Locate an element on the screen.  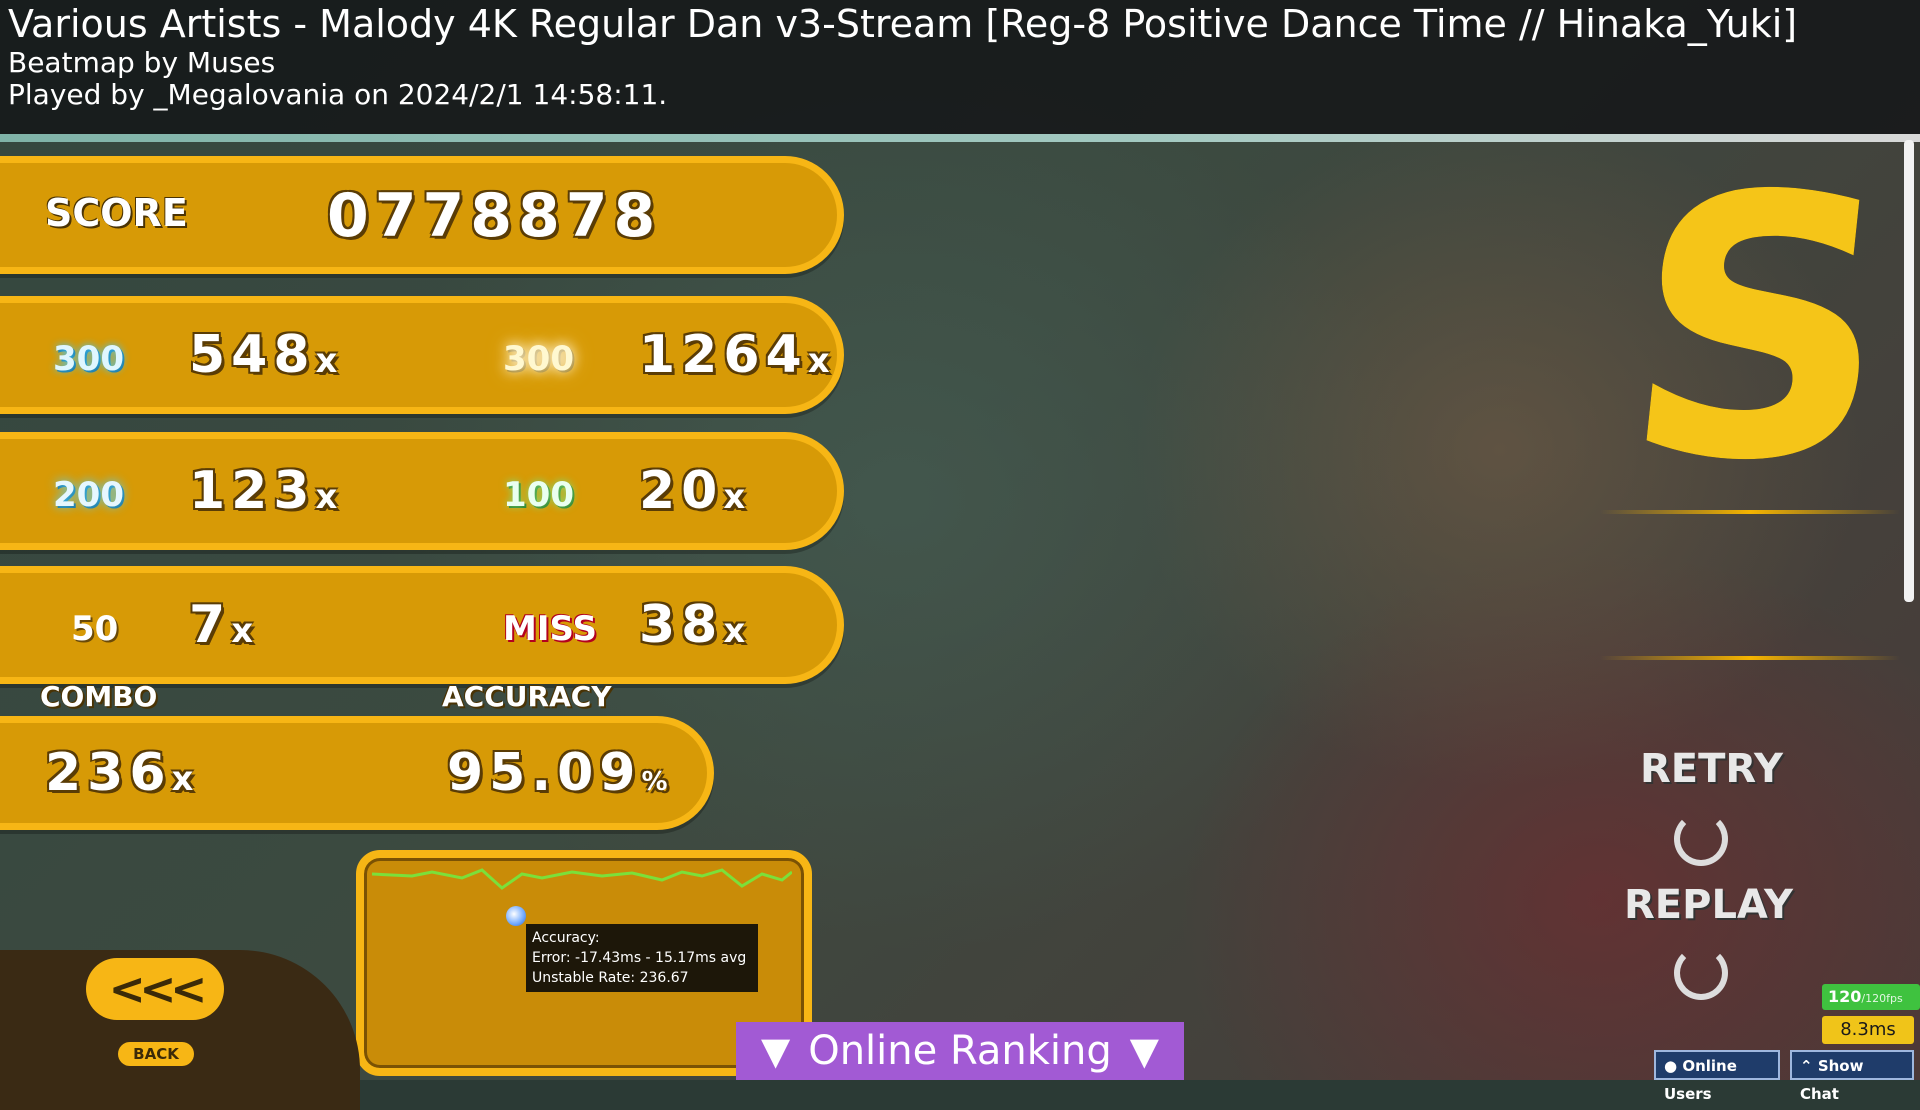
judgement-row-1: 300 548x 300 1264x is located at coordinates (422, 355).